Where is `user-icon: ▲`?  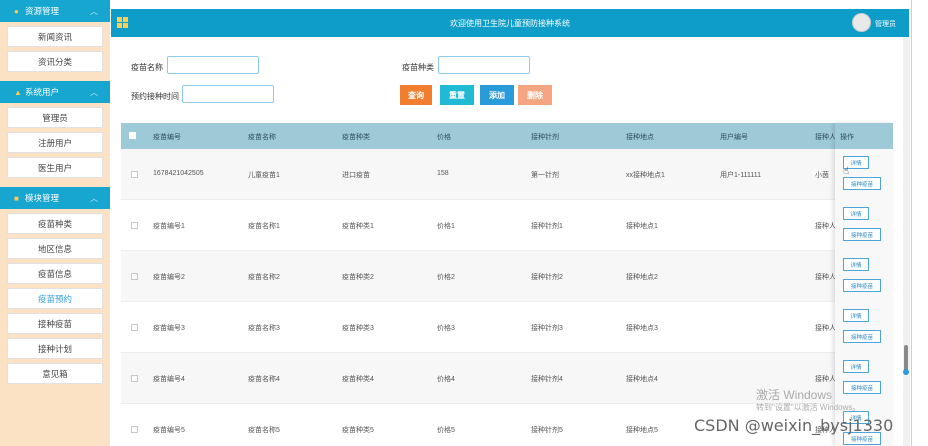 user-icon: ▲ is located at coordinates (18, 92).